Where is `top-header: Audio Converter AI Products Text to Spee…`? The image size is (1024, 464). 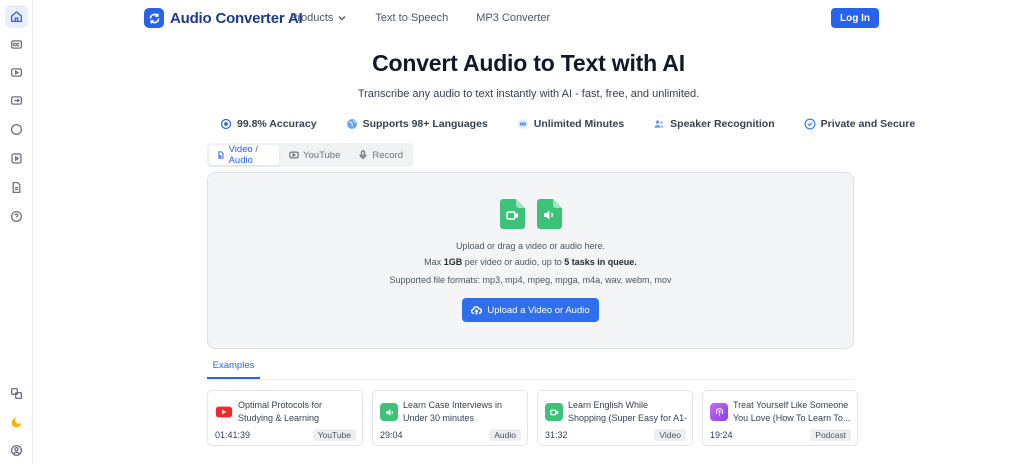 top-header: Audio Converter AI Products Text to Spee… is located at coordinates (528, 18).